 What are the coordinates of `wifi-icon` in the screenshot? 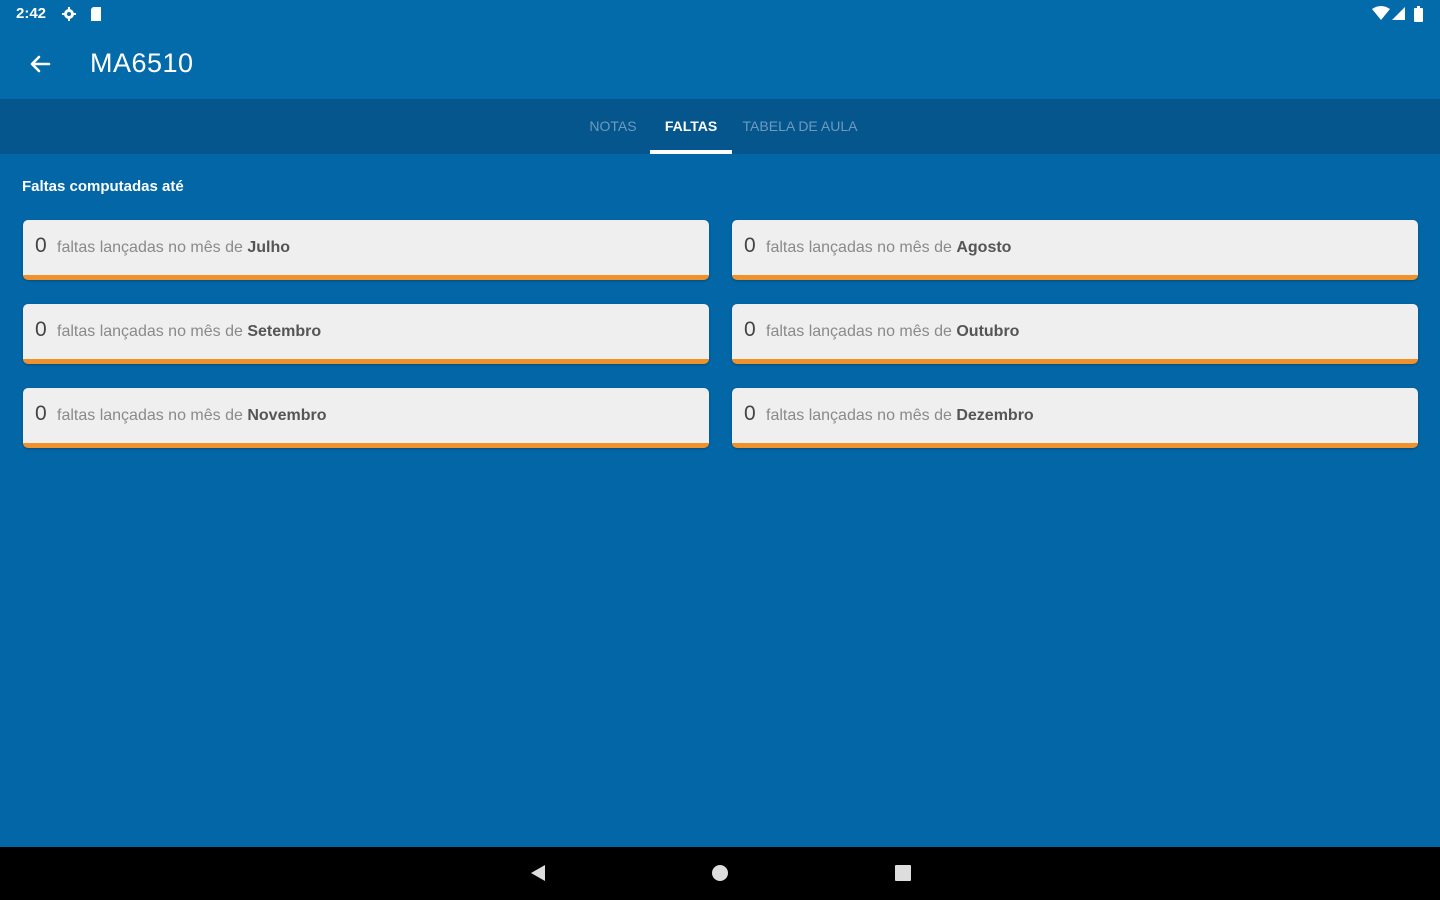 It's located at (1381, 16).